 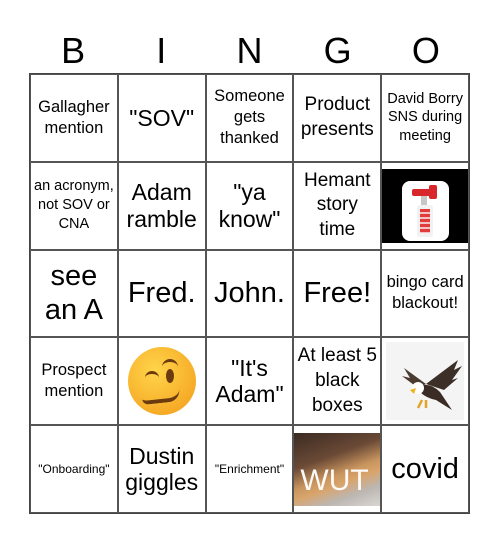 I want to click on bingo-cell-free: Free!, so click(x=337, y=293).